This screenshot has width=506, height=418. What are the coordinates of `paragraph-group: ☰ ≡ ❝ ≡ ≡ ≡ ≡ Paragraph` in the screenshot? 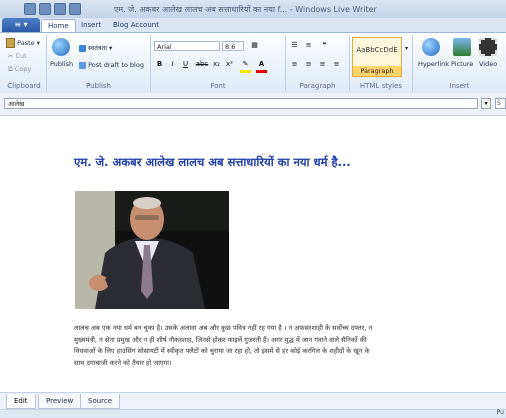 It's located at (318, 63).